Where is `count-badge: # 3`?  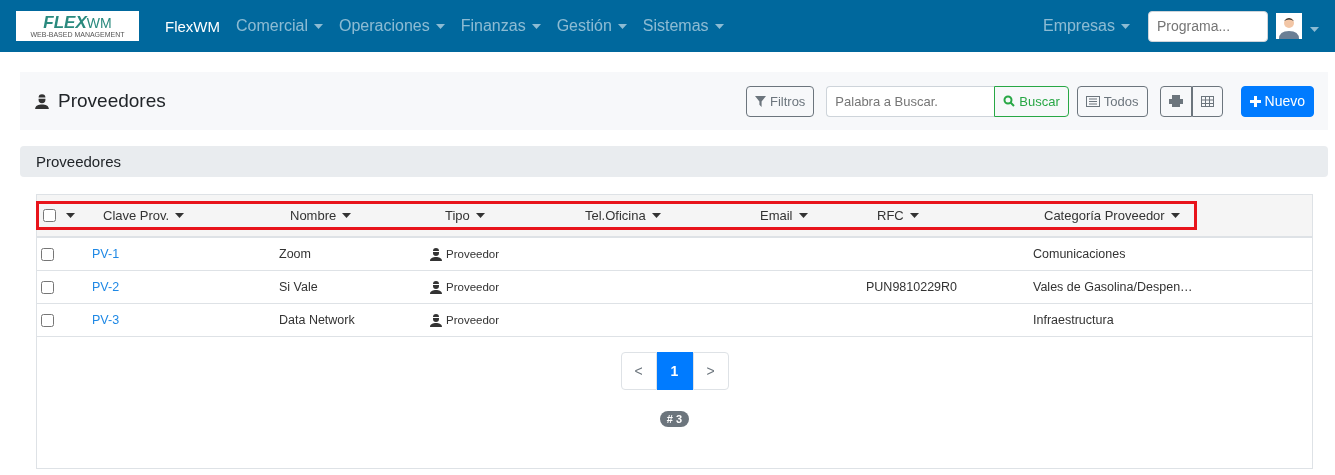 count-badge: # 3 is located at coordinates (674, 419).